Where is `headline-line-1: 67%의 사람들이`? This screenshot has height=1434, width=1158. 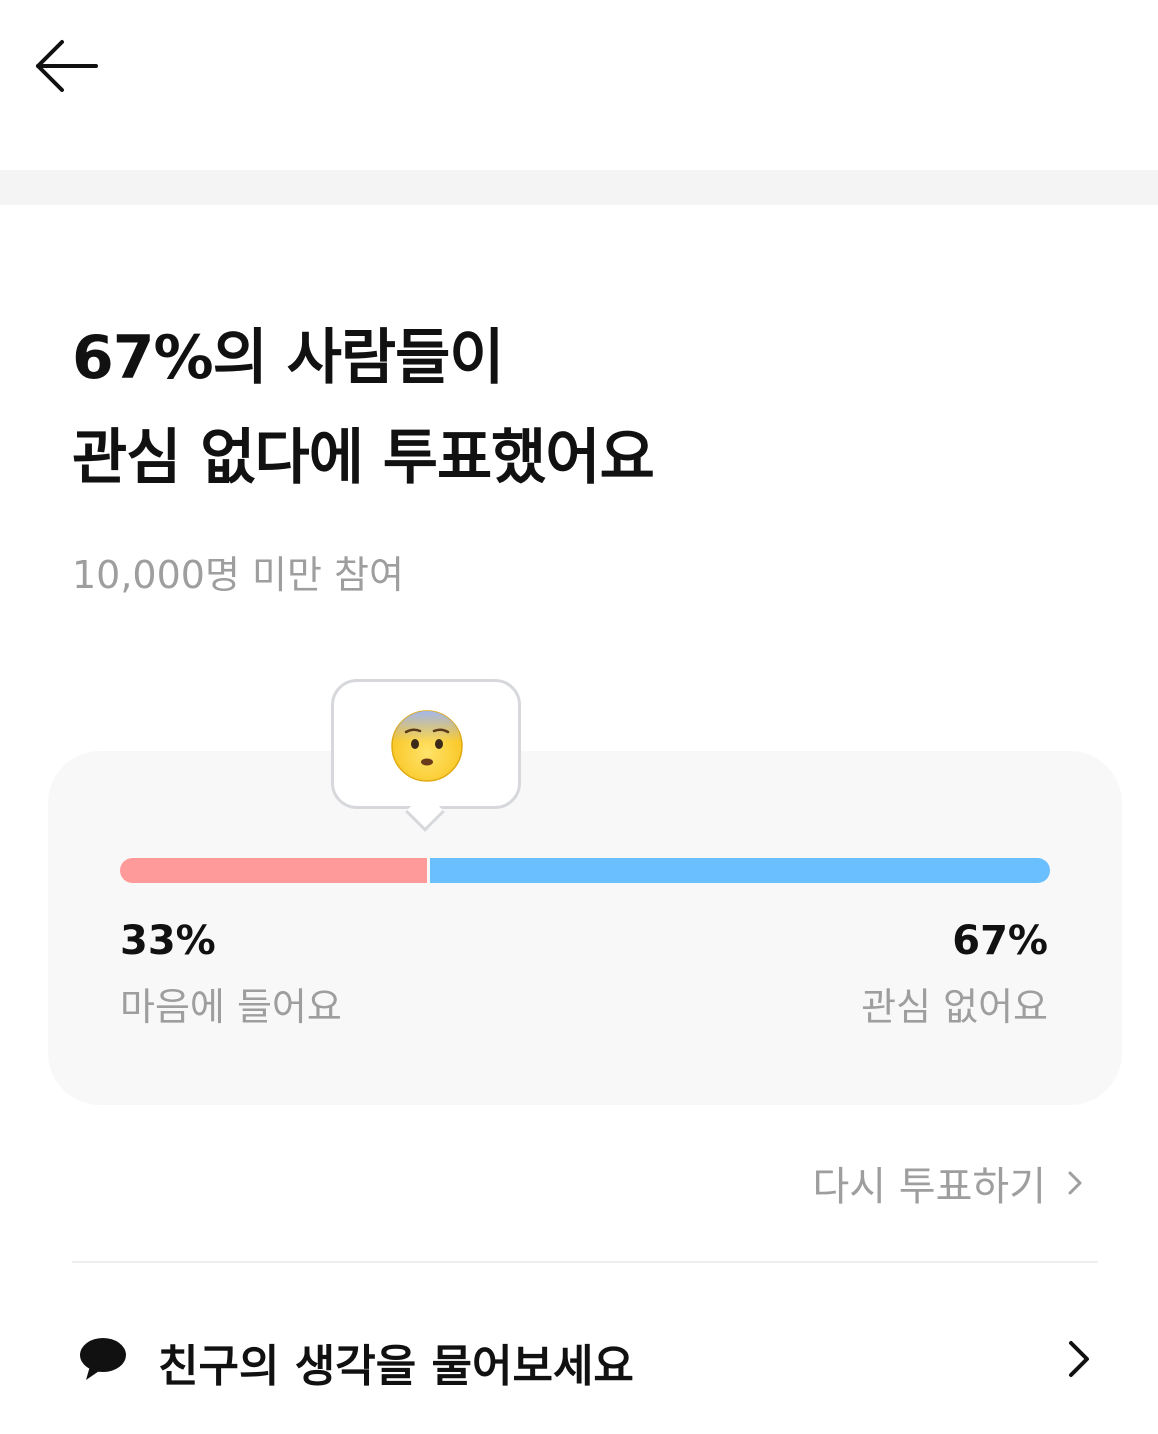
headline-line-1: 67%의 사람들이 is located at coordinates (288, 358).